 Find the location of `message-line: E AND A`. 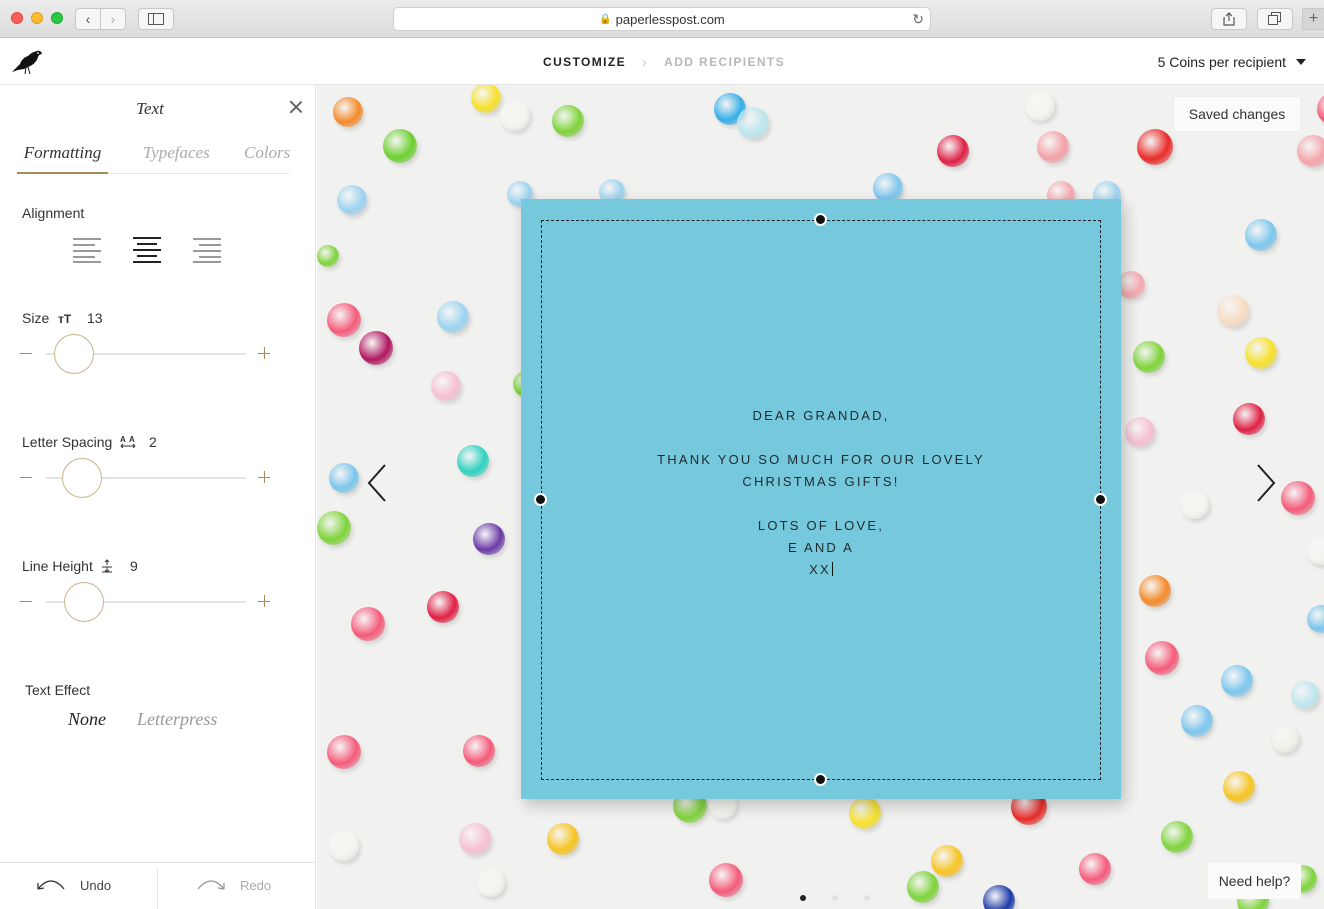

message-line: E AND A is located at coordinates (821, 547).